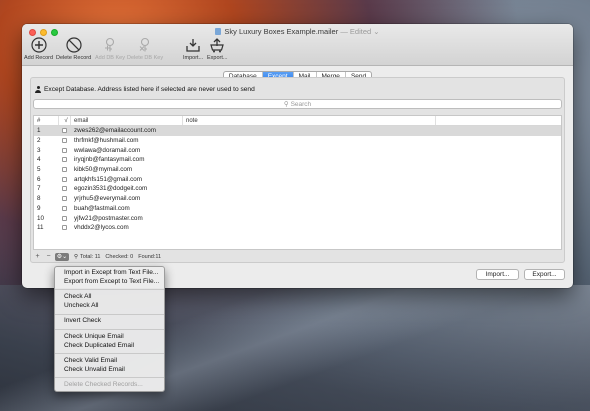  What do you see at coordinates (65, 120) in the screenshot?
I see `column-header-check: √` at bounding box center [65, 120].